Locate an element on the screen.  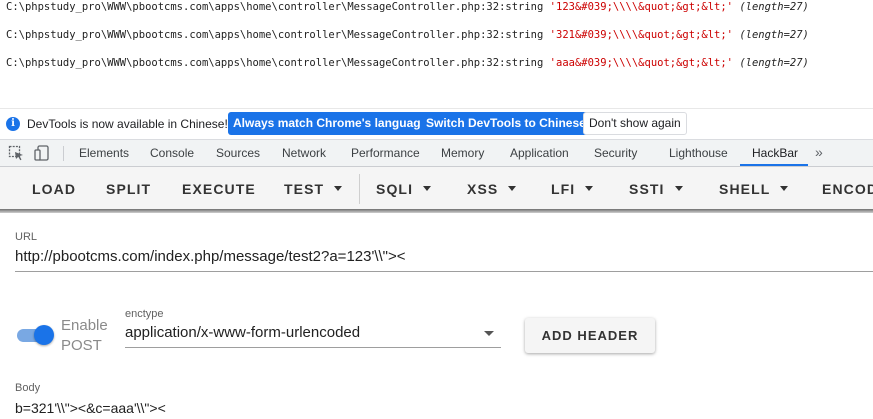
ssti-label: SSTI is located at coordinates (647, 189).